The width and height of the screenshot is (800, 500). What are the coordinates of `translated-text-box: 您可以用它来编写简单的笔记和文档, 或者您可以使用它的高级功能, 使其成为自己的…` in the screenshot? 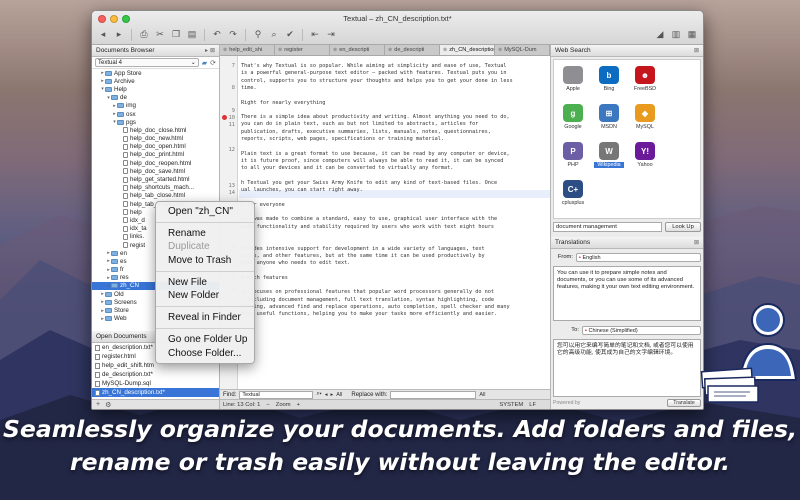 It's located at (627, 368).